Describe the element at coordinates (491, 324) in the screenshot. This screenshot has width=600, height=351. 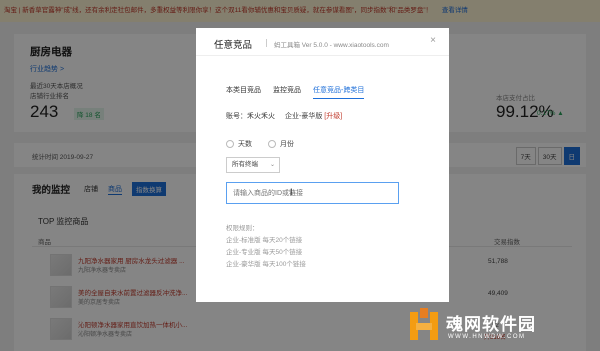
I see `watermark-name: 魂网软件园` at that location.